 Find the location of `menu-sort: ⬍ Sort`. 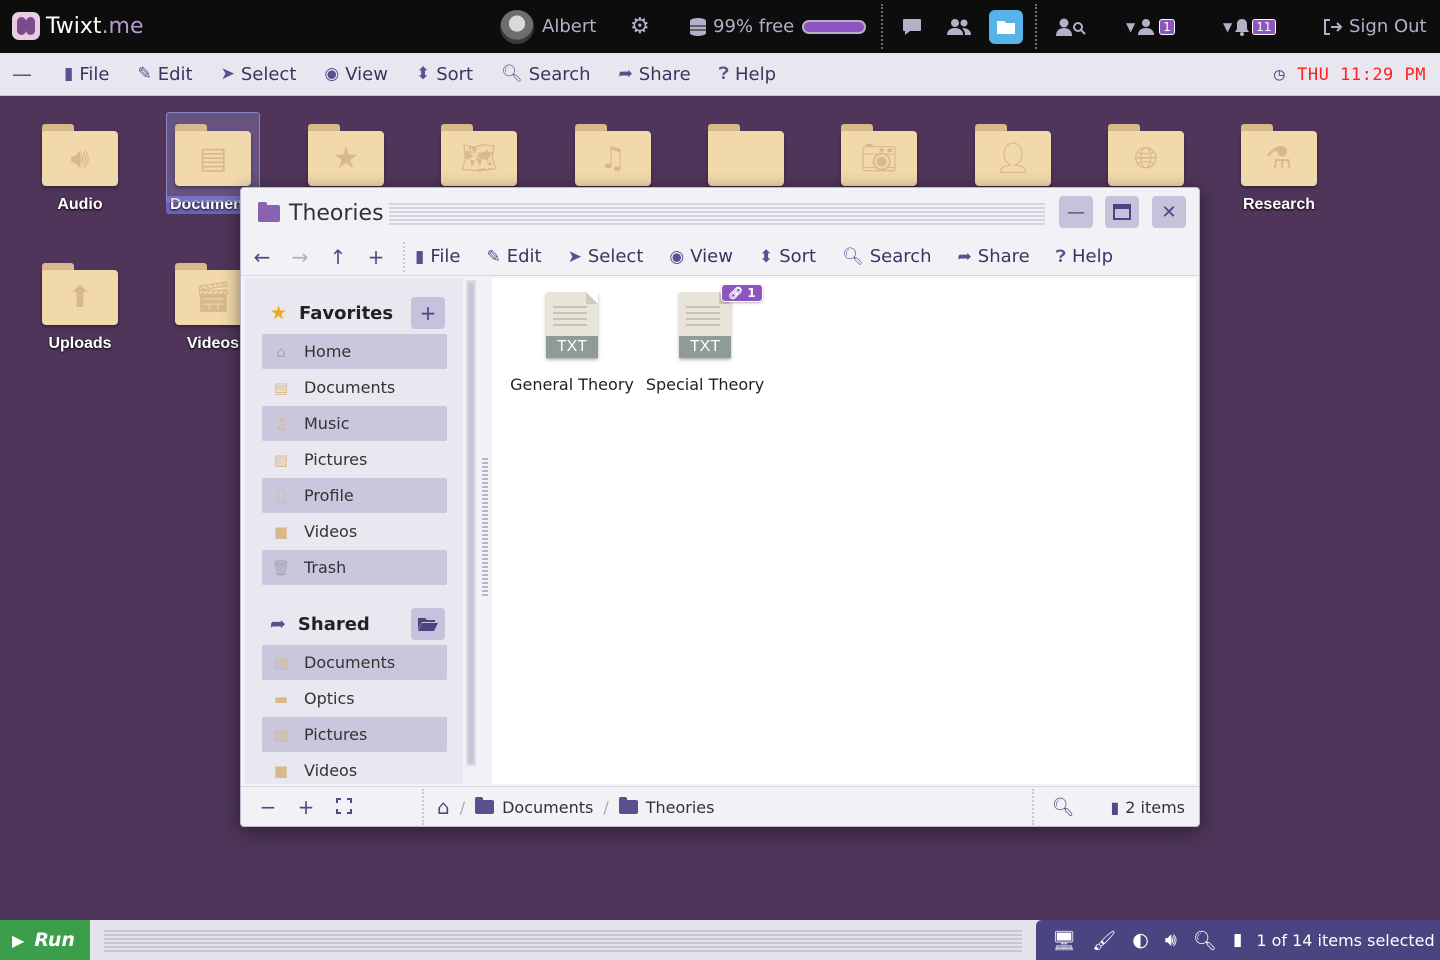

menu-sort: ⬍ Sort is located at coordinates (444, 74).